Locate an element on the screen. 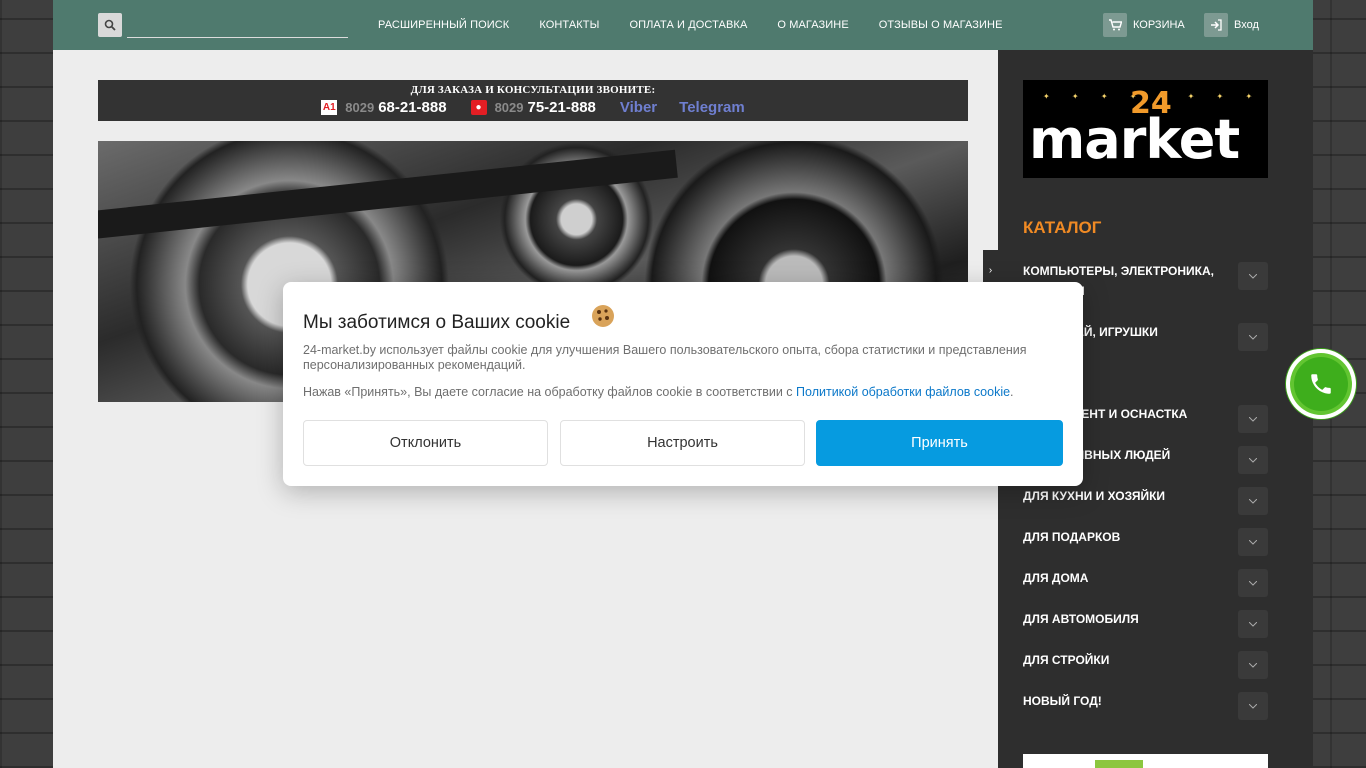 This screenshot has width=1366, height=768. accept-button: Принять is located at coordinates (939, 443).